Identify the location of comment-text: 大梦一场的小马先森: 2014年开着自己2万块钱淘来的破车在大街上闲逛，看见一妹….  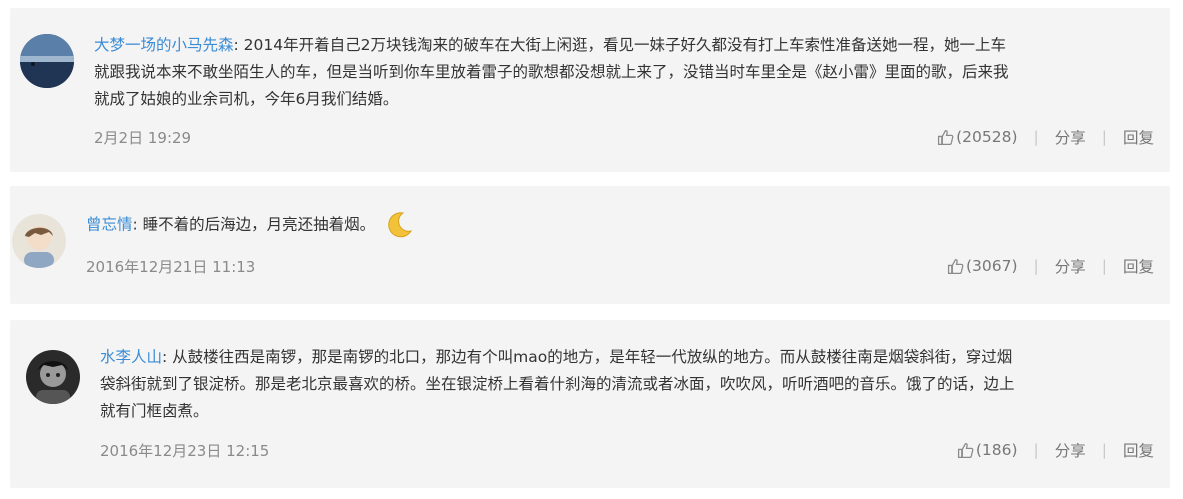
(624, 72).